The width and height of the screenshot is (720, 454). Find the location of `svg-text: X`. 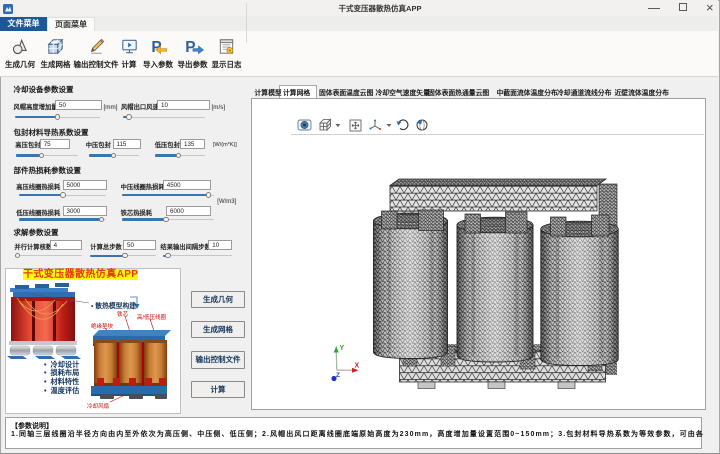

svg-text: X is located at coordinates (357, 366).